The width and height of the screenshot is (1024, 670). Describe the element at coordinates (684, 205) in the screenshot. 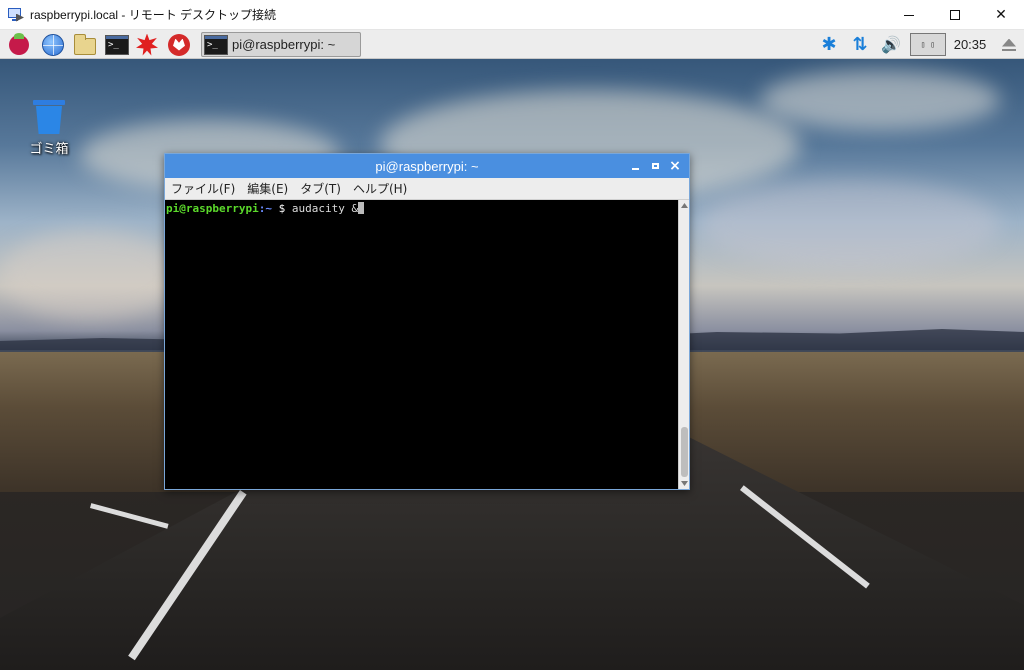

I see `scroll-up-arrow-icon` at that location.